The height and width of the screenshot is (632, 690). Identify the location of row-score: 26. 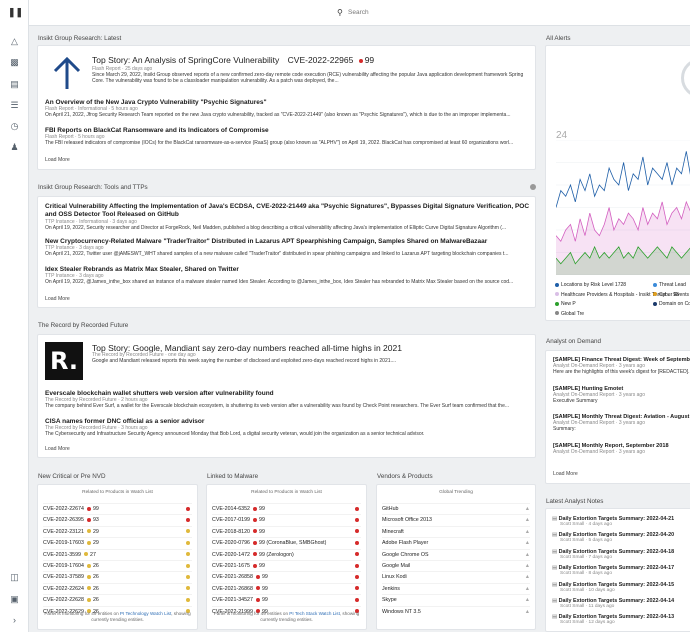
(95, 577).